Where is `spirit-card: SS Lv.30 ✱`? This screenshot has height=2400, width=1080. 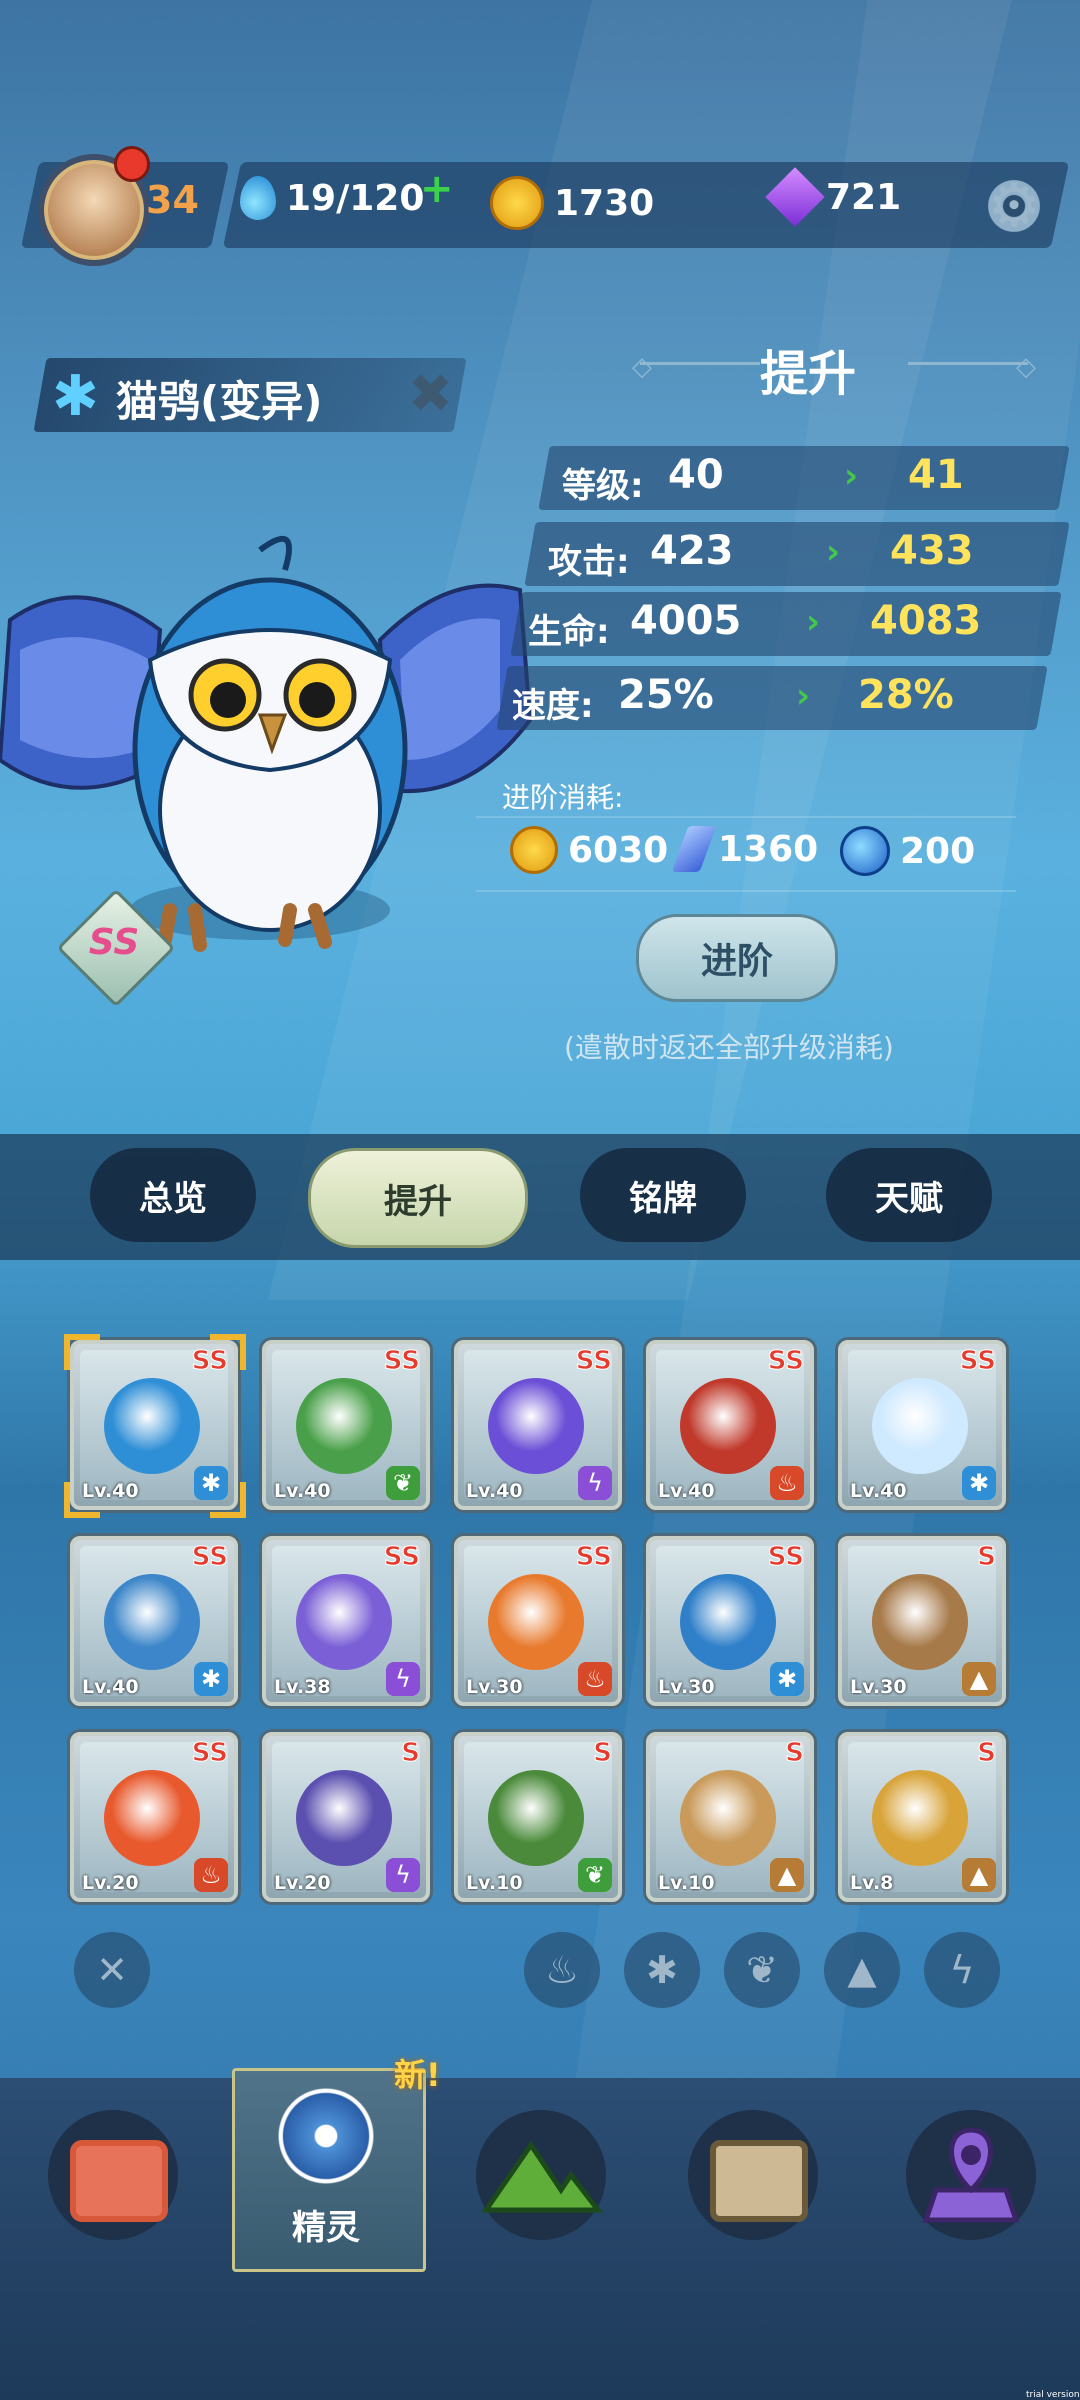
spirit-card: SS Lv.30 ✱ is located at coordinates (730, 1621).